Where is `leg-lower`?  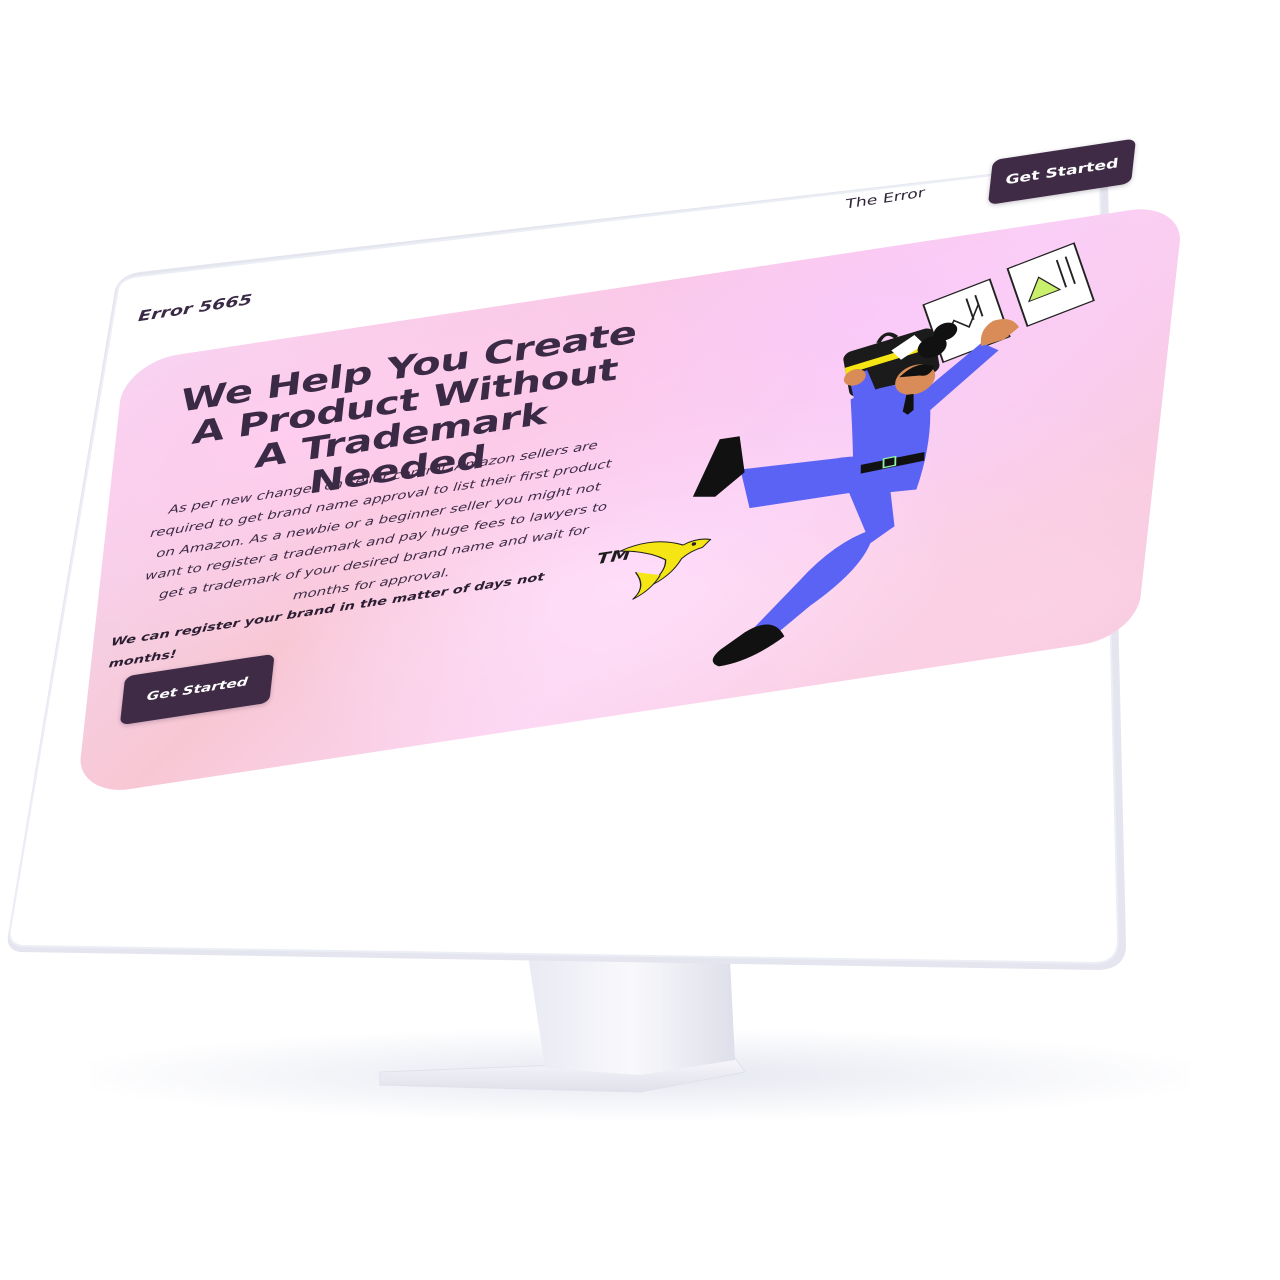 leg-lower is located at coordinates (813, 584).